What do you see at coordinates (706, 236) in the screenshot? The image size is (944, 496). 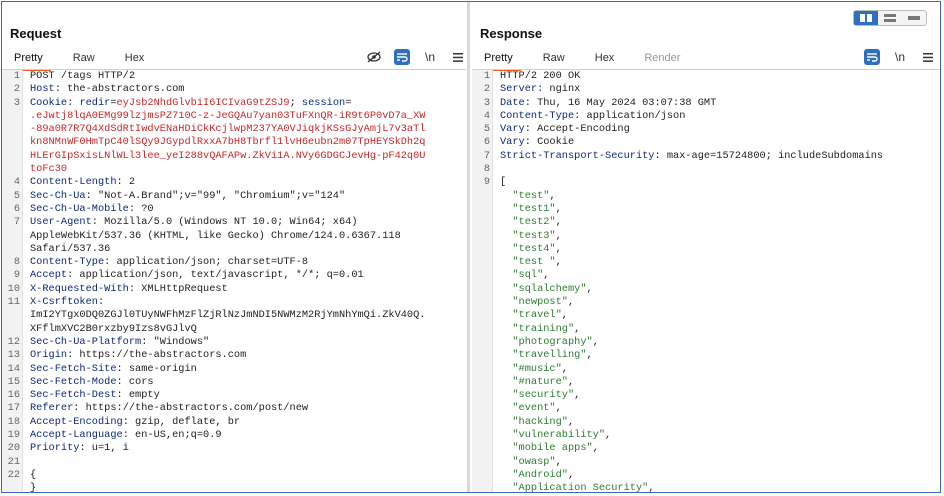 I see `code-line: "test3",` at bounding box center [706, 236].